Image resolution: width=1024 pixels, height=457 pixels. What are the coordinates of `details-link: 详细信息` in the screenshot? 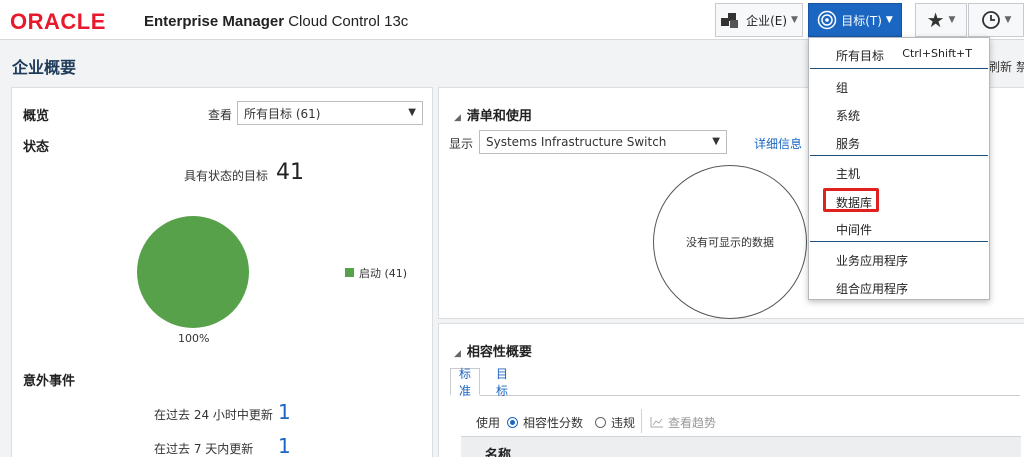 It's located at (778, 143).